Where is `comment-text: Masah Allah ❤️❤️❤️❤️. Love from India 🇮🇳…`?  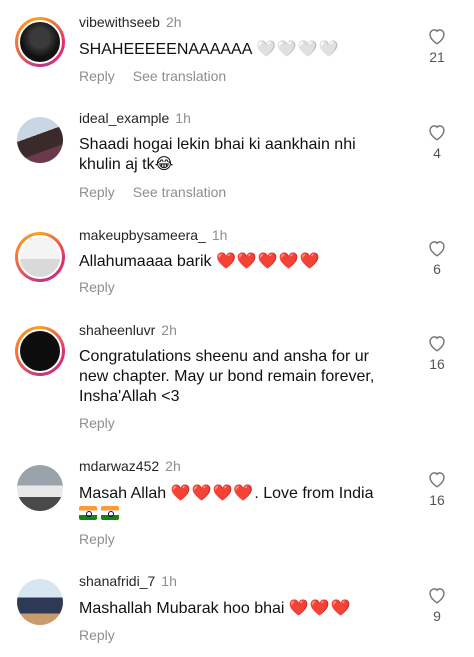
comment-text: Masah Allah ❤️❤️❤️❤️. Love from India 🇮🇳… is located at coordinates (239, 503).